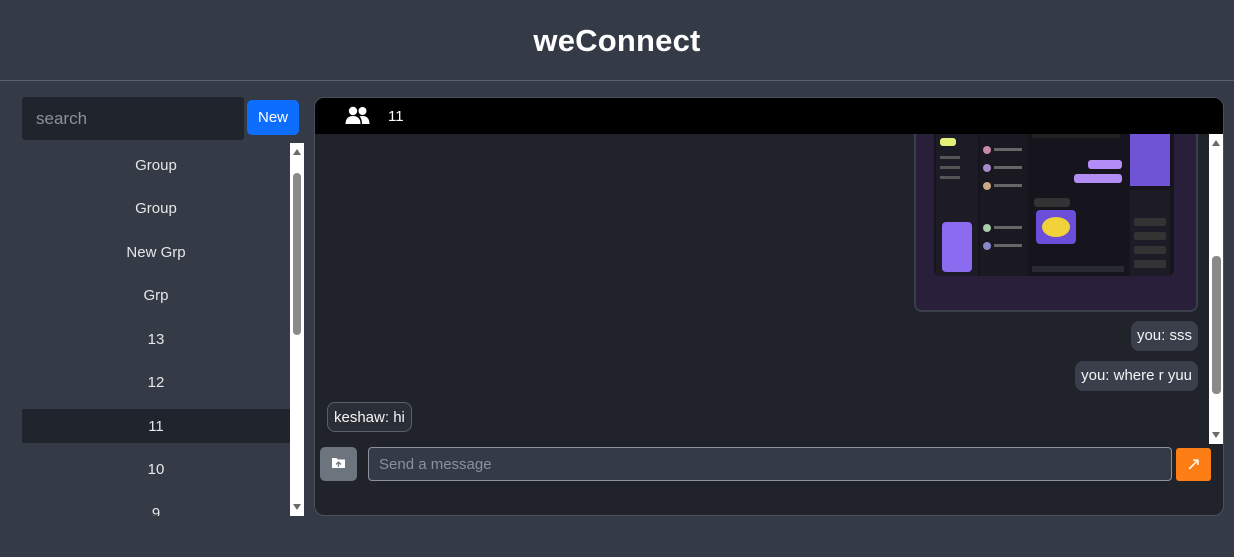 The image size is (1234, 557). I want to click on attach-file-button, so click(338, 464).